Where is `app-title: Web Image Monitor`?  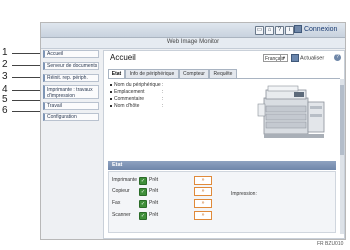
app-title: Web Image Monitor is located at coordinates (193, 42).